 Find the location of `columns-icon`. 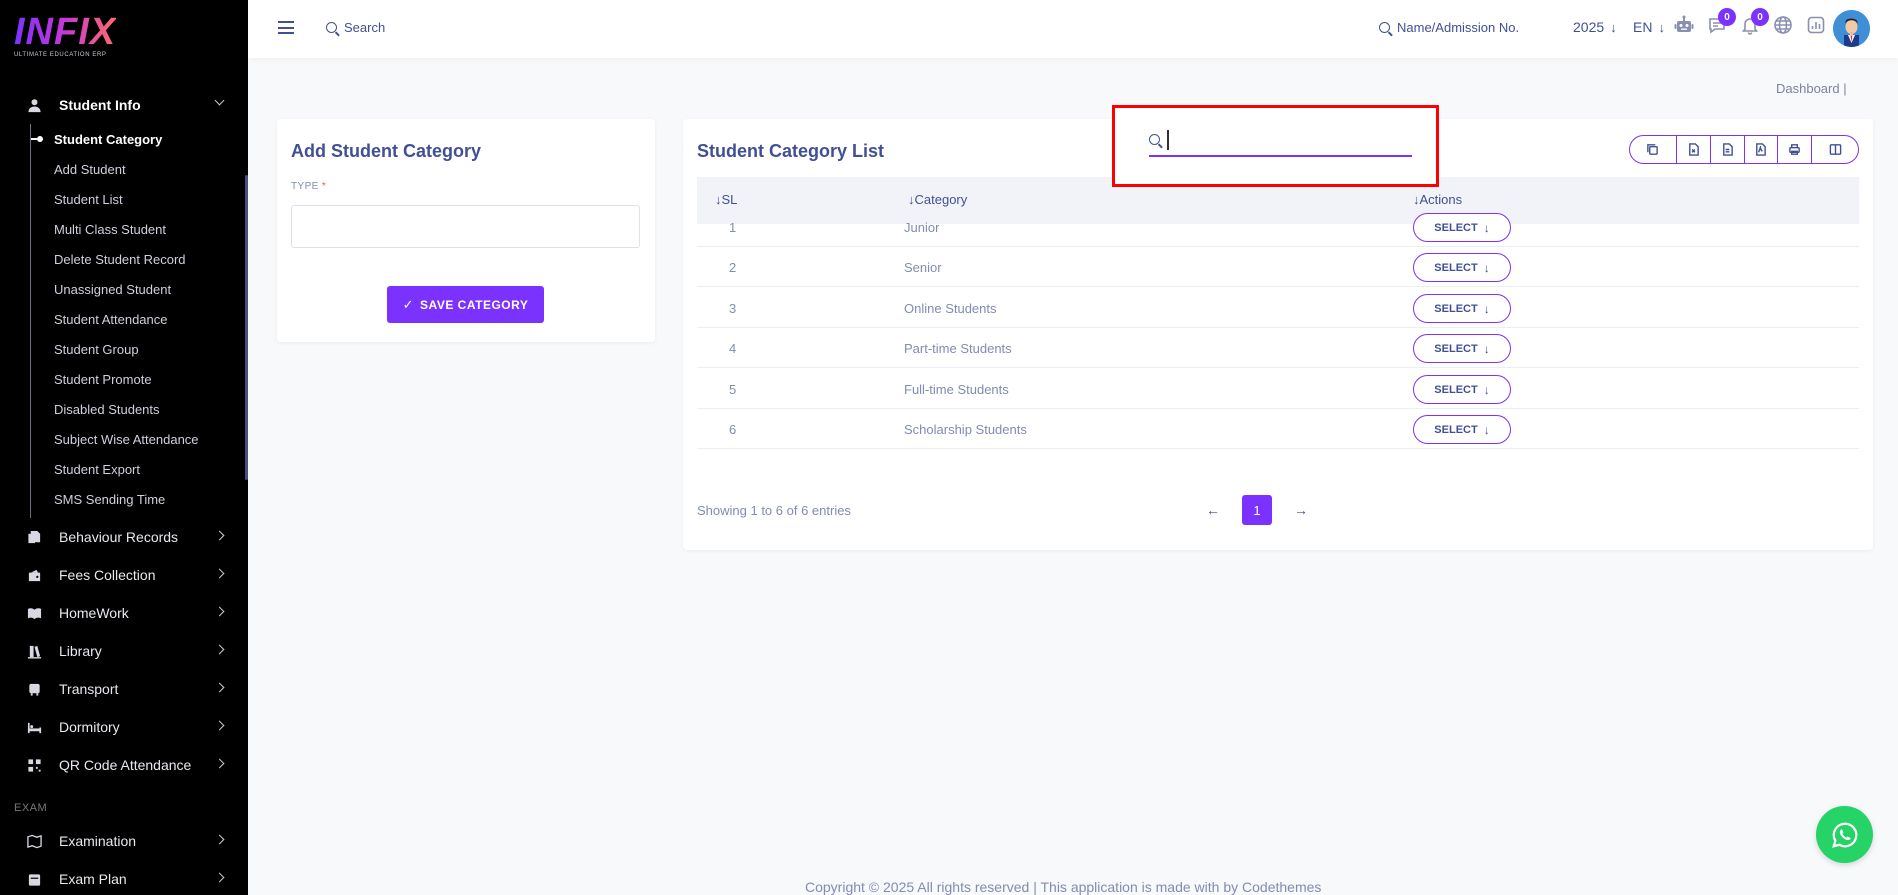

columns-icon is located at coordinates (1835, 149).